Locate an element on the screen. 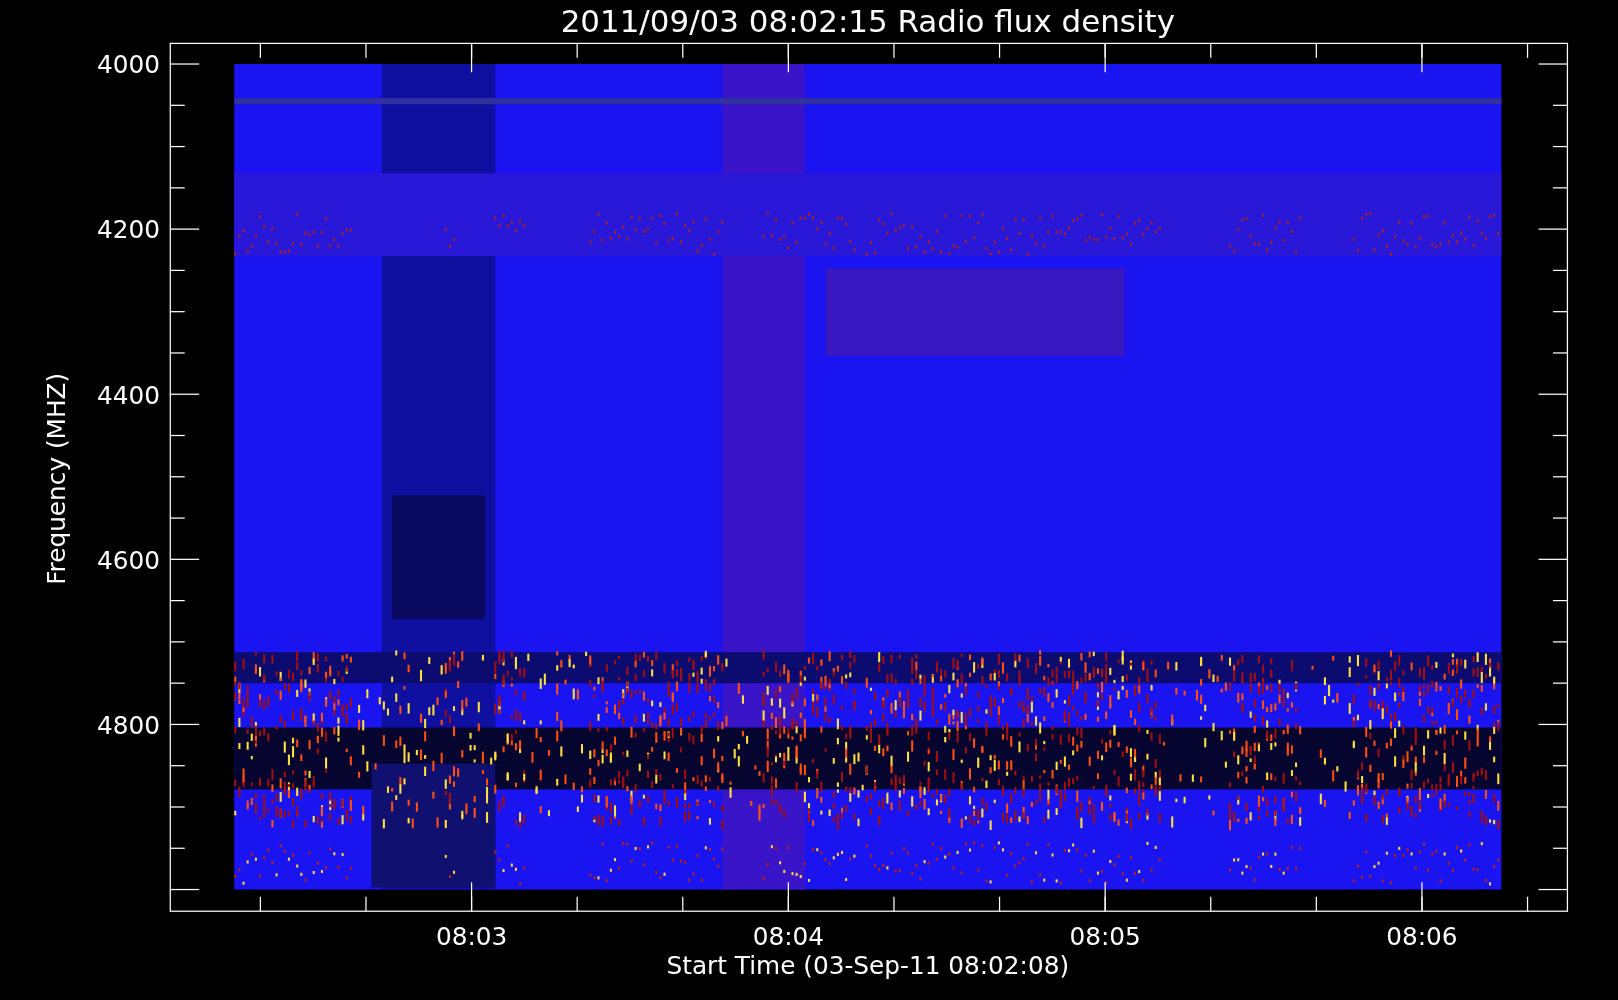  y-tick-label: 4200 is located at coordinates (128, 230).